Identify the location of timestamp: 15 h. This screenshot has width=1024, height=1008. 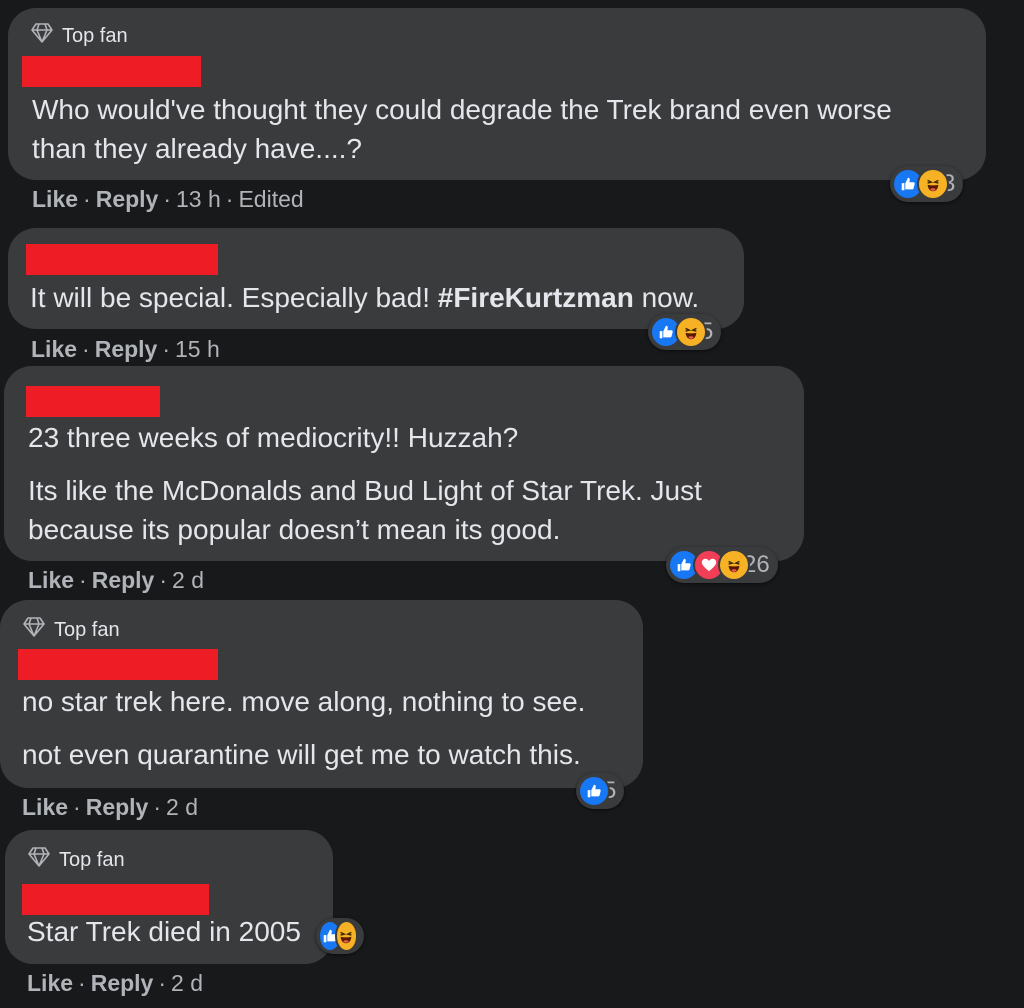
(197, 349).